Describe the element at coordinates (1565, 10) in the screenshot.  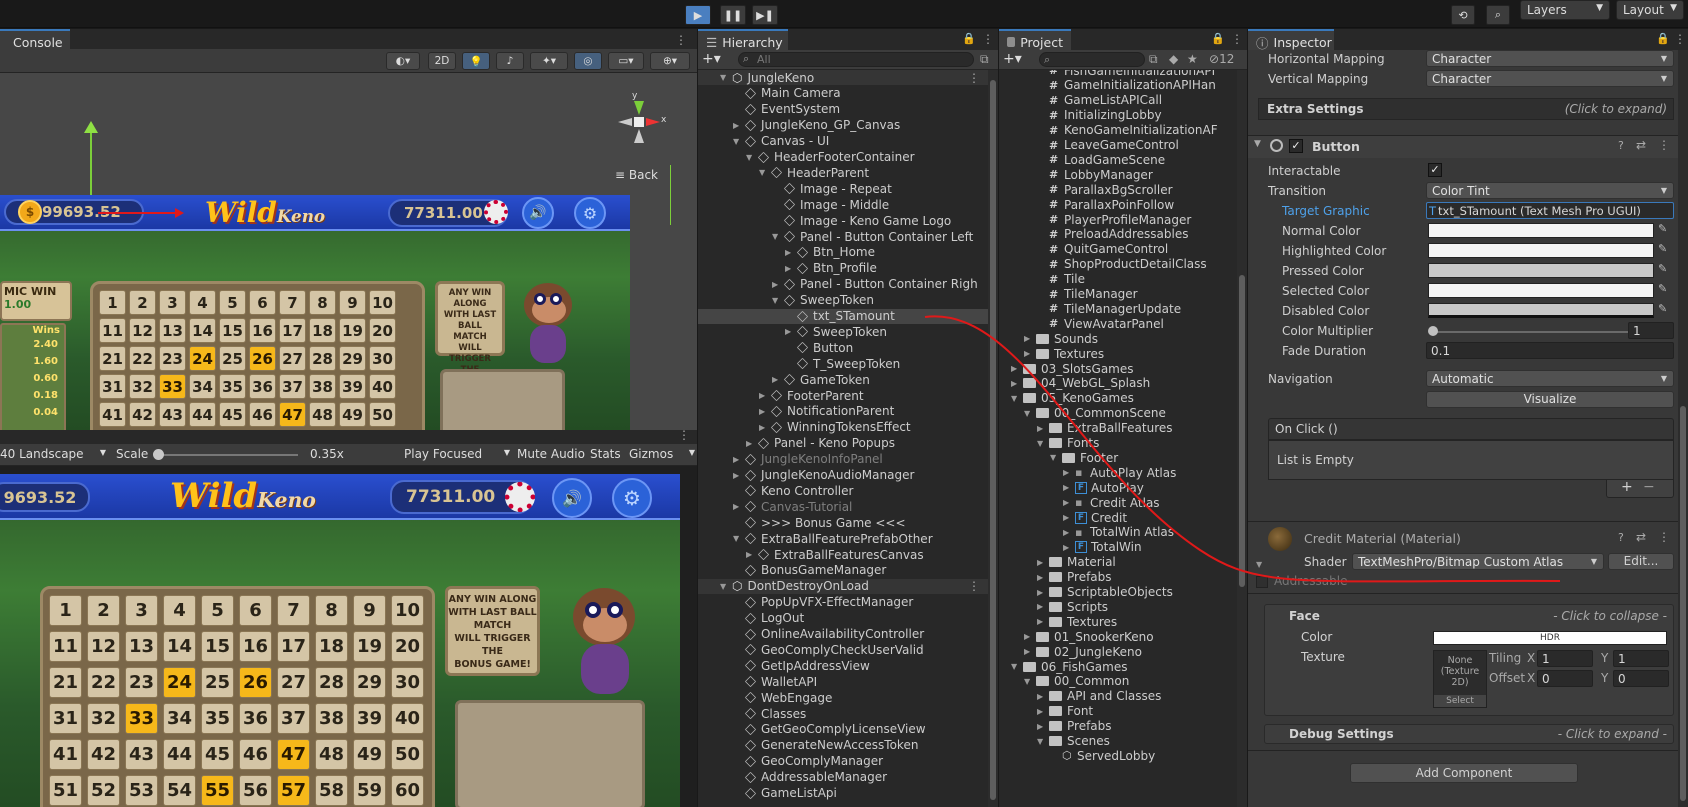
I see `layers-dropdown: Layers ▼` at that location.